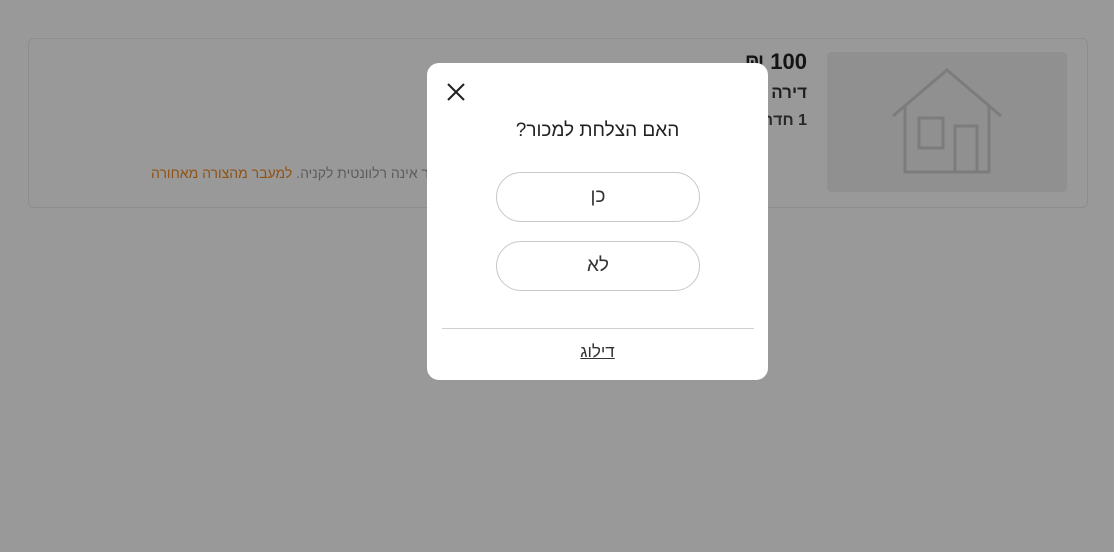  Describe the element at coordinates (598, 328) in the screenshot. I see `divider` at that location.